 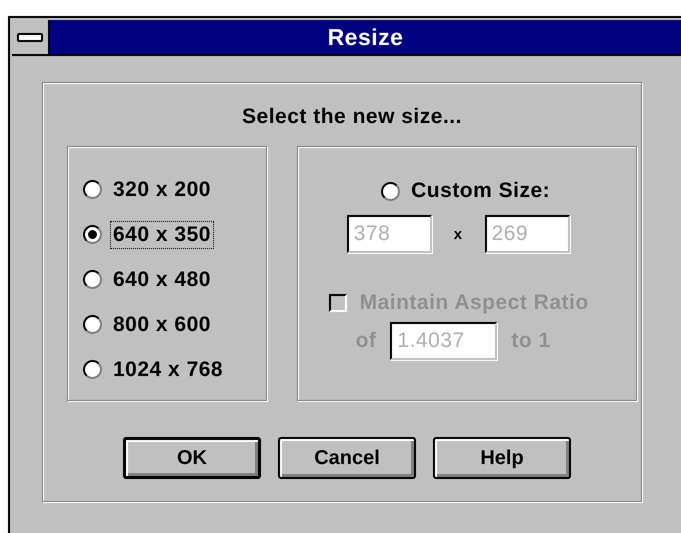 What do you see at coordinates (458, 234) in the screenshot?
I see `times-label: x` at bounding box center [458, 234].